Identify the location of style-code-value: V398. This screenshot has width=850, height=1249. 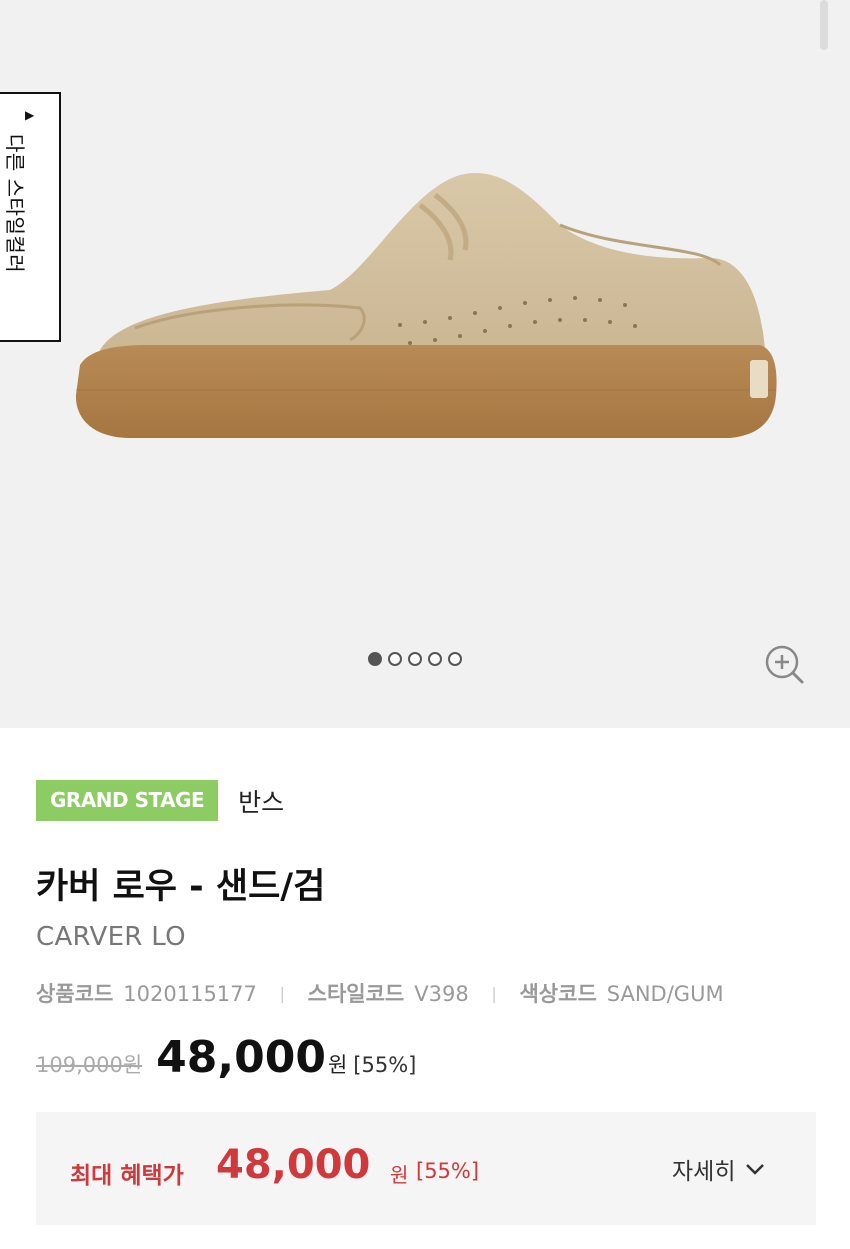
(441, 994).